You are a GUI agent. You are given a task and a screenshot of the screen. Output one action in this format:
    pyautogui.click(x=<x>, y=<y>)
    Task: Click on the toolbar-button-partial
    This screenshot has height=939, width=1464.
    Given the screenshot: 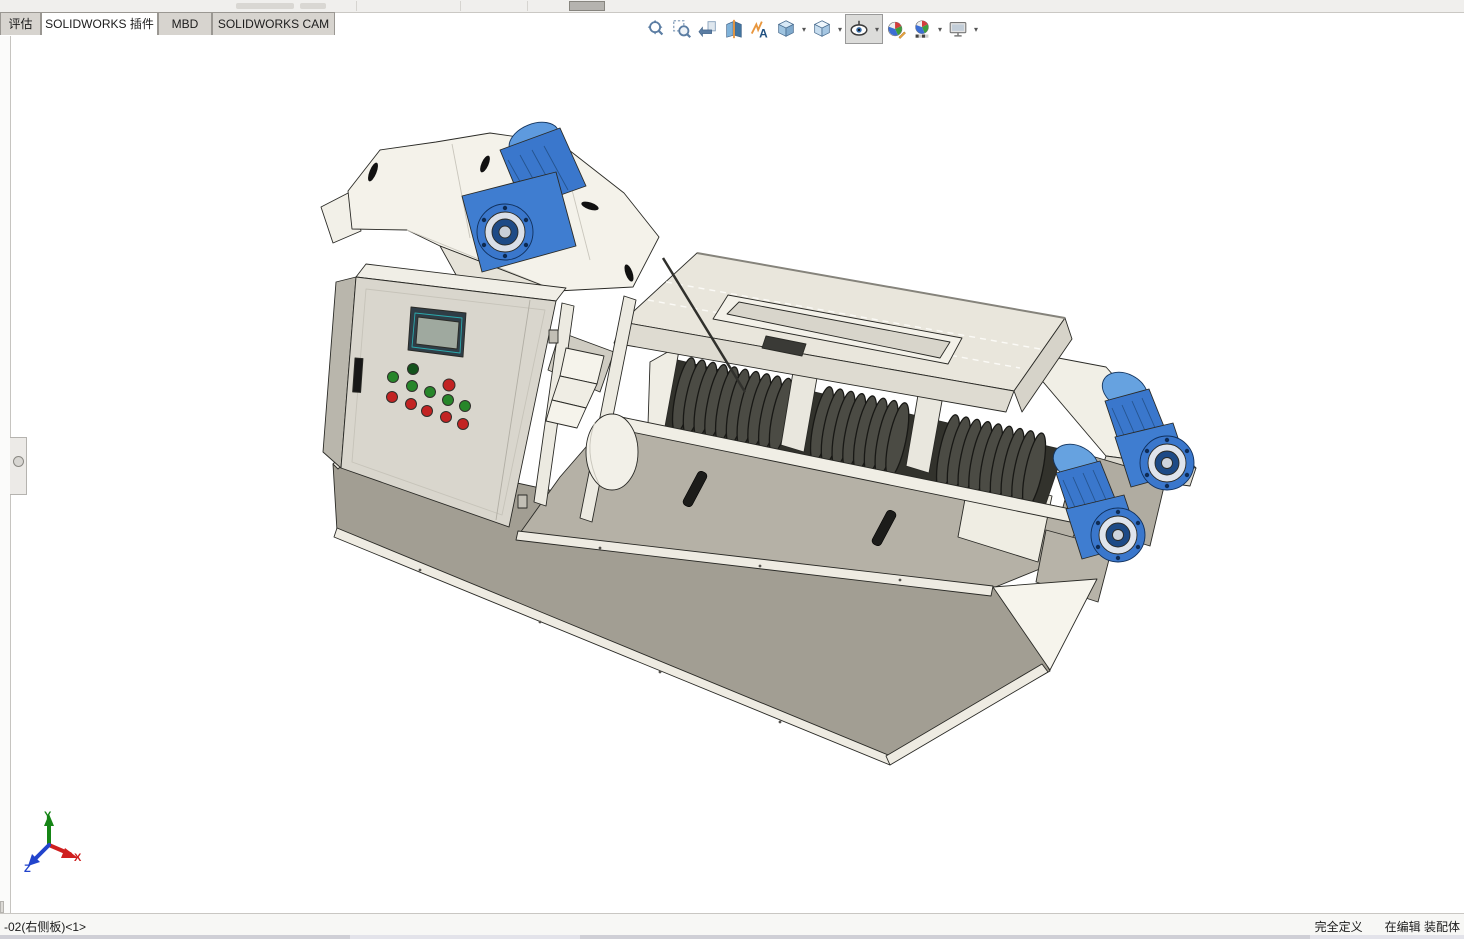 What is the action you would take?
    pyautogui.click(x=587, y=6)
    